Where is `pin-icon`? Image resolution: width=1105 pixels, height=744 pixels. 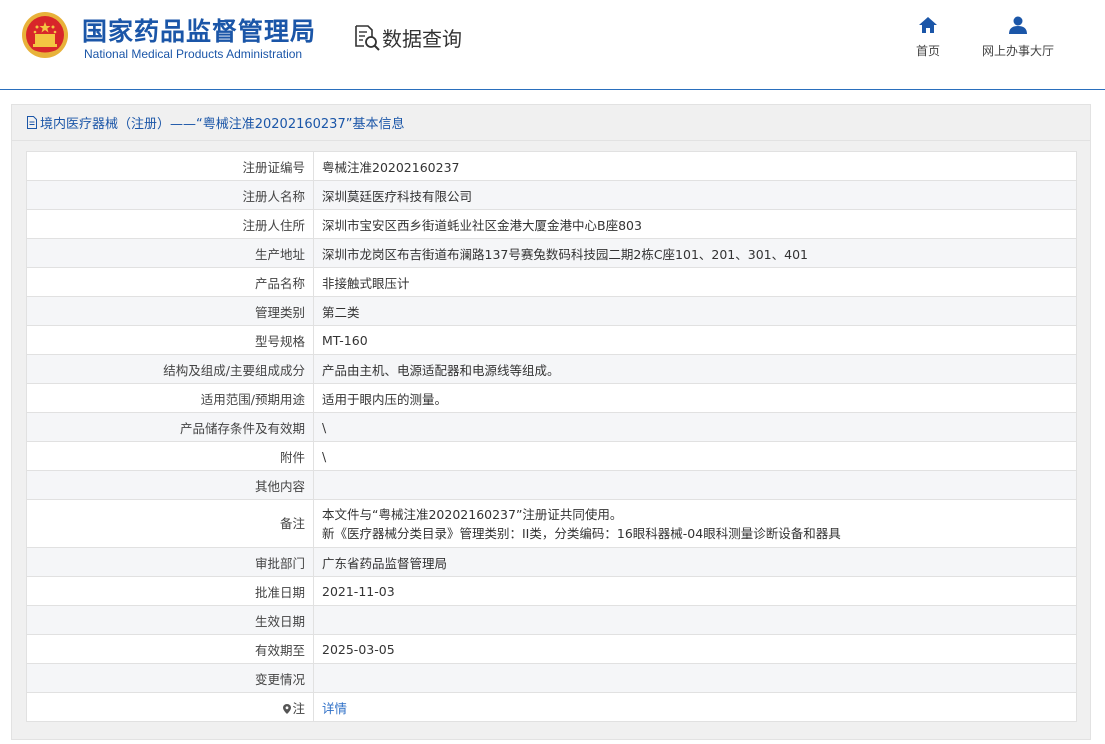
pin-icon is located at coordinates (287, 708).